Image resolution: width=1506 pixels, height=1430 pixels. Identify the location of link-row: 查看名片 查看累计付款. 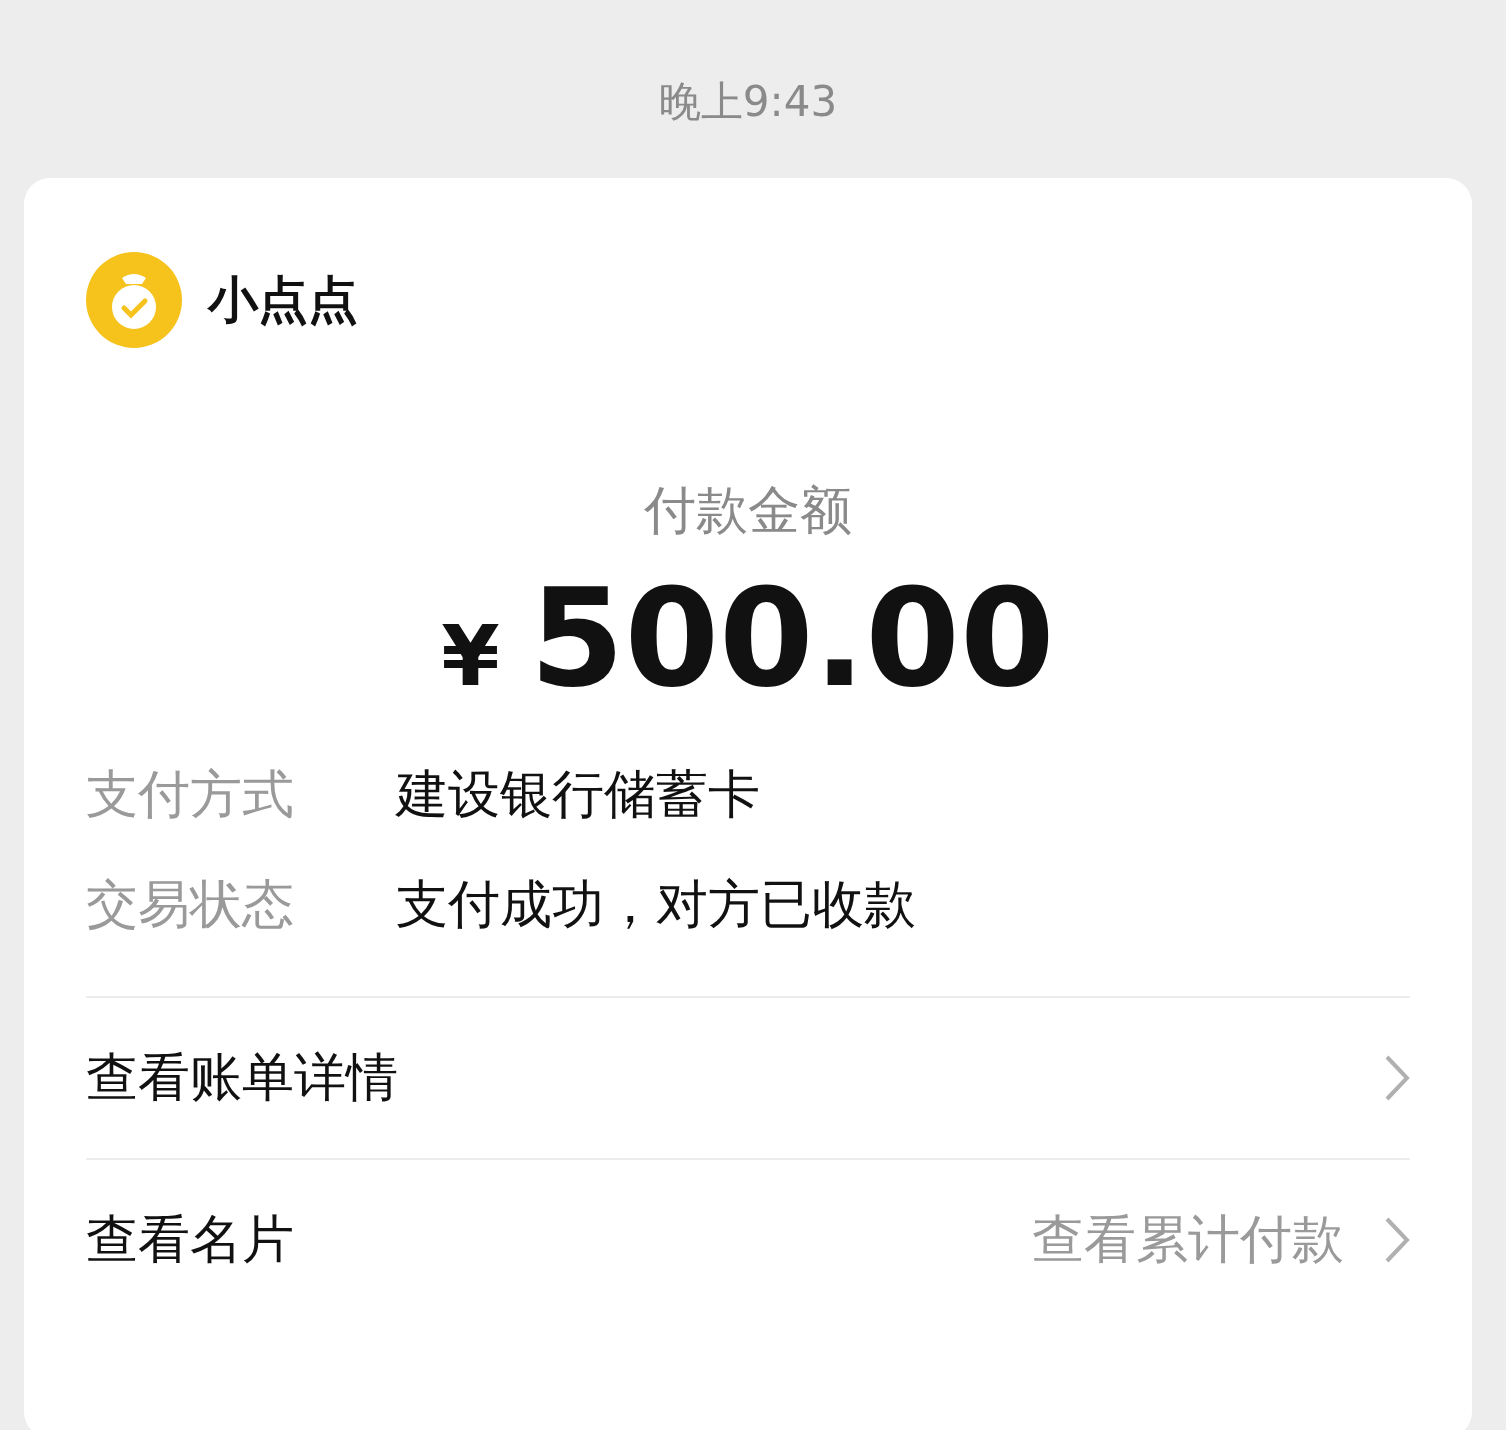
(748, 1239).